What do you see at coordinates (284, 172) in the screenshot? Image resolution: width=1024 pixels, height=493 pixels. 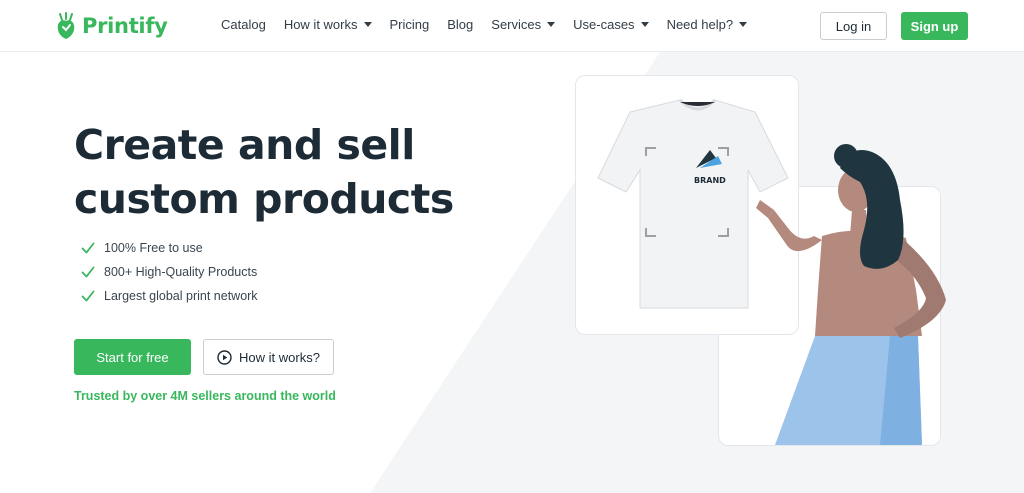 I see `hero-title: Create and sell custom products` at bounding box center [284, 172].